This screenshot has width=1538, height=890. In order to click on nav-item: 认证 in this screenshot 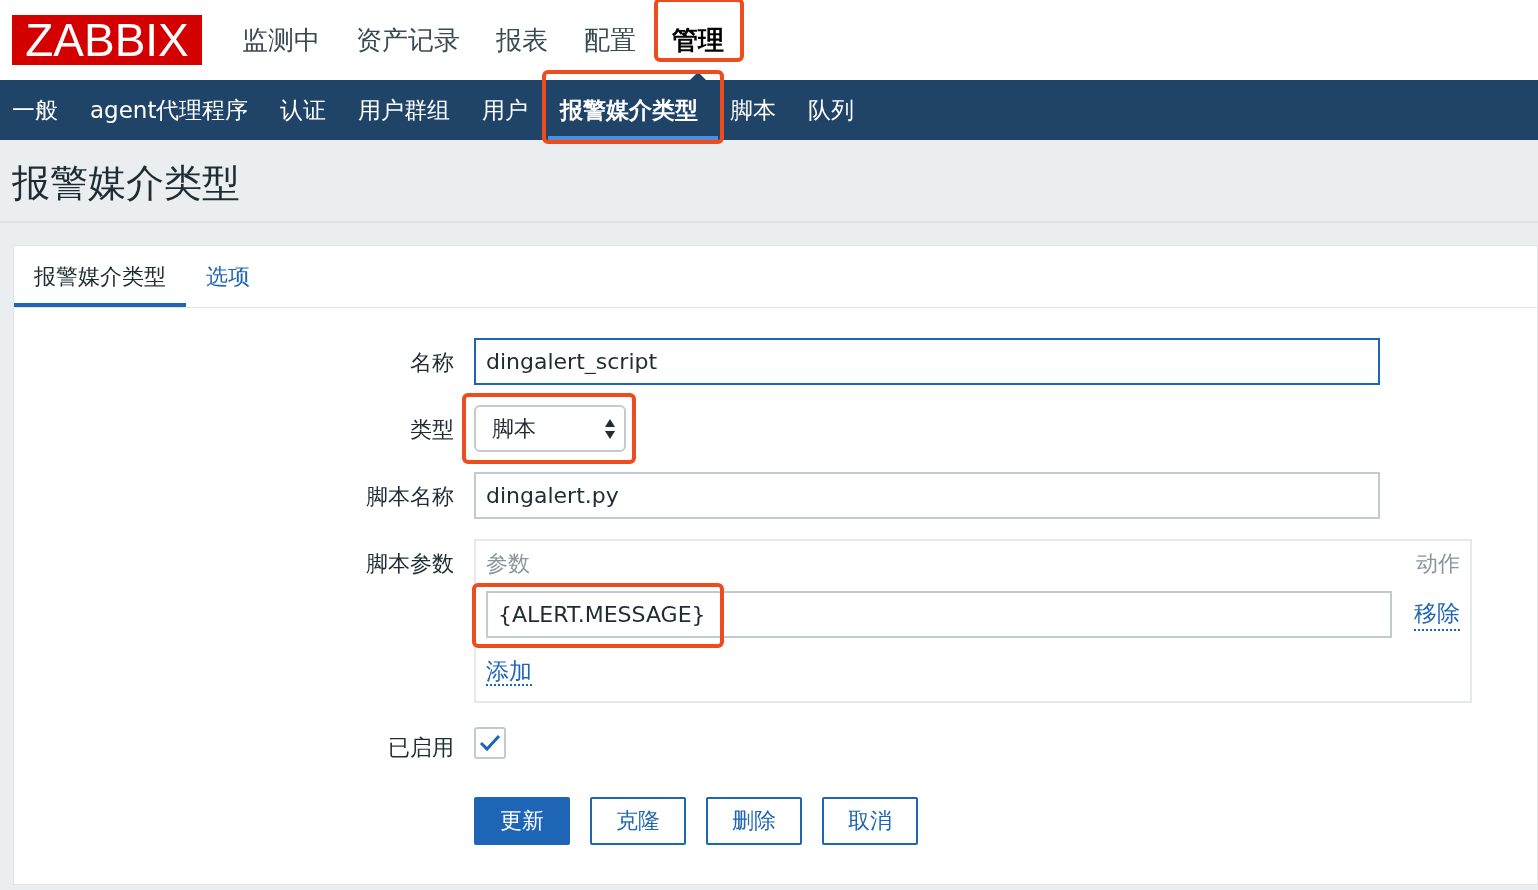, I will do `click(307, 110)`.